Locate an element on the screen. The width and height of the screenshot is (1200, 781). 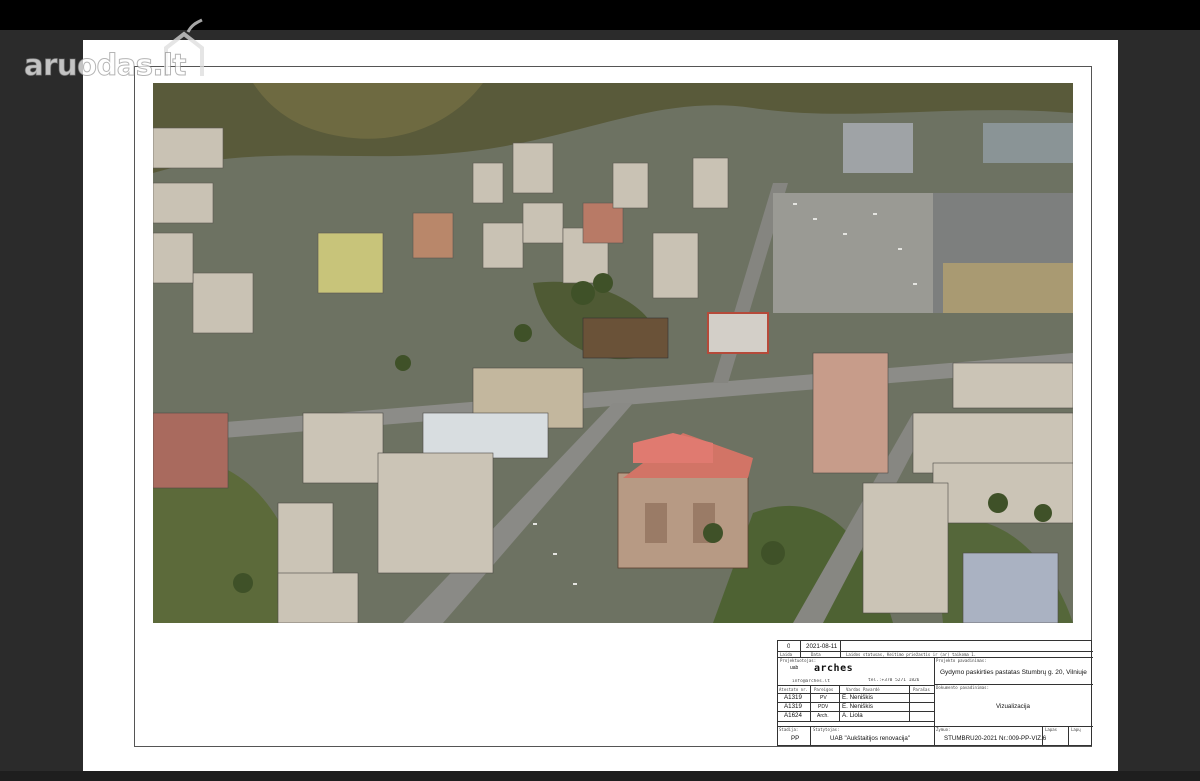
company-phone: tel.:+370 5271 1826 is located at coordinates (894, 680).